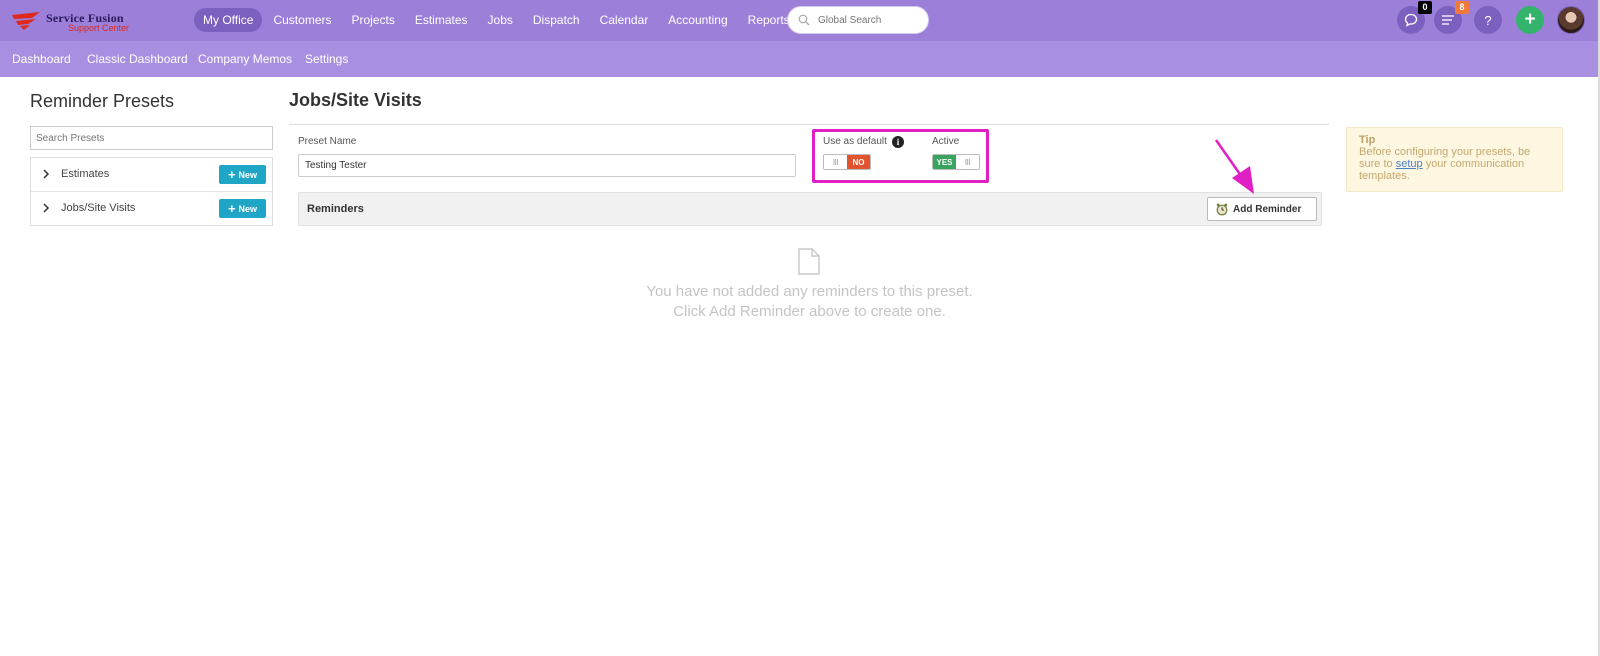  Describe the element at coordinates (137, 59) in the screenshot. I see `subnav-classic-dashboard: Classic Dashboard` at that location.